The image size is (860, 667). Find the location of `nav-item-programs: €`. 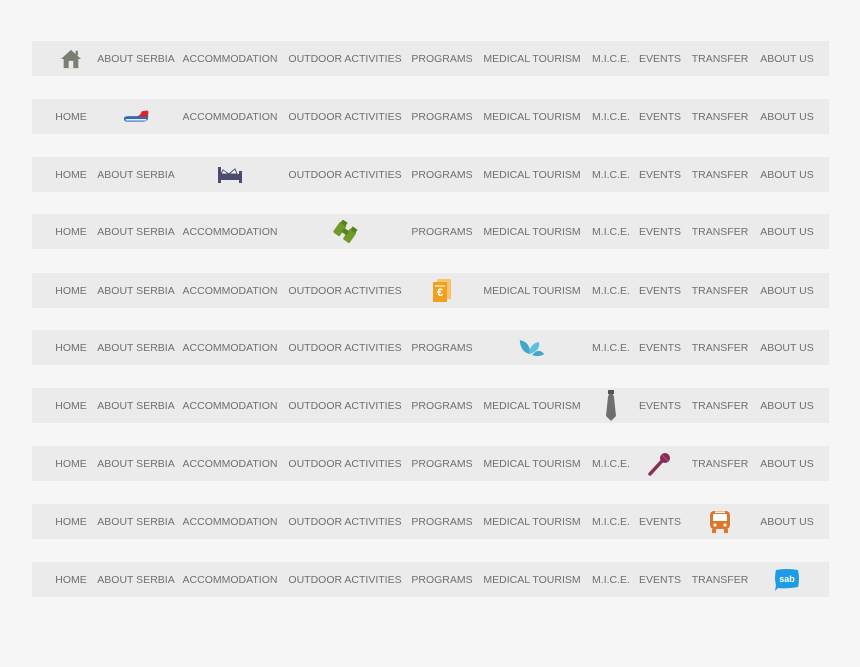

nav-item-programs: € is located at coordinates (442, 290).